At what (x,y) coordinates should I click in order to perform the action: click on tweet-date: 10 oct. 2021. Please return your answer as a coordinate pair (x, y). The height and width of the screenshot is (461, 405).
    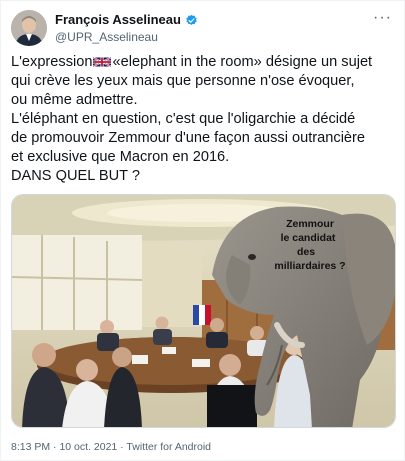
    Looking at the image, I should click on (88, 447).